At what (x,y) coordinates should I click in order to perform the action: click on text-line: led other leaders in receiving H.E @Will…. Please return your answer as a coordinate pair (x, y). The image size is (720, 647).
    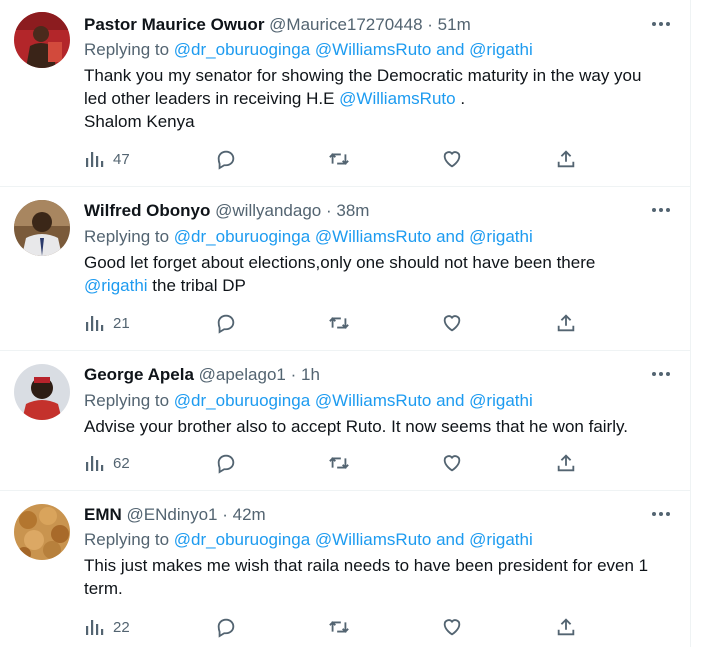
    Looking at the image, I should click on (379, 98).